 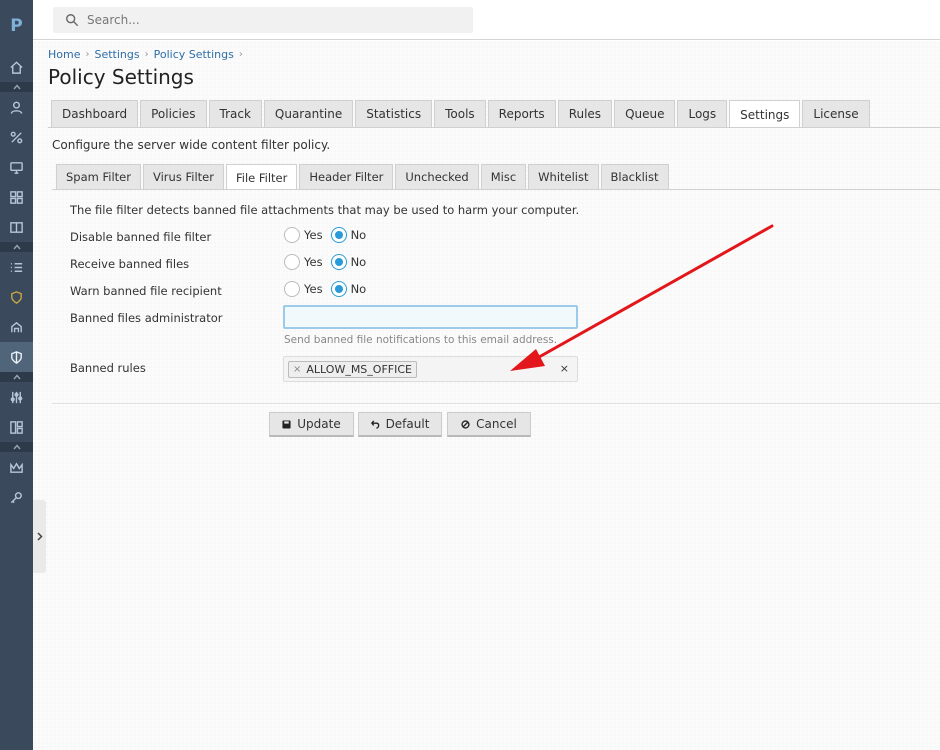 I want to click on breadcrumb-home: Home, so click(x=64, y=54).